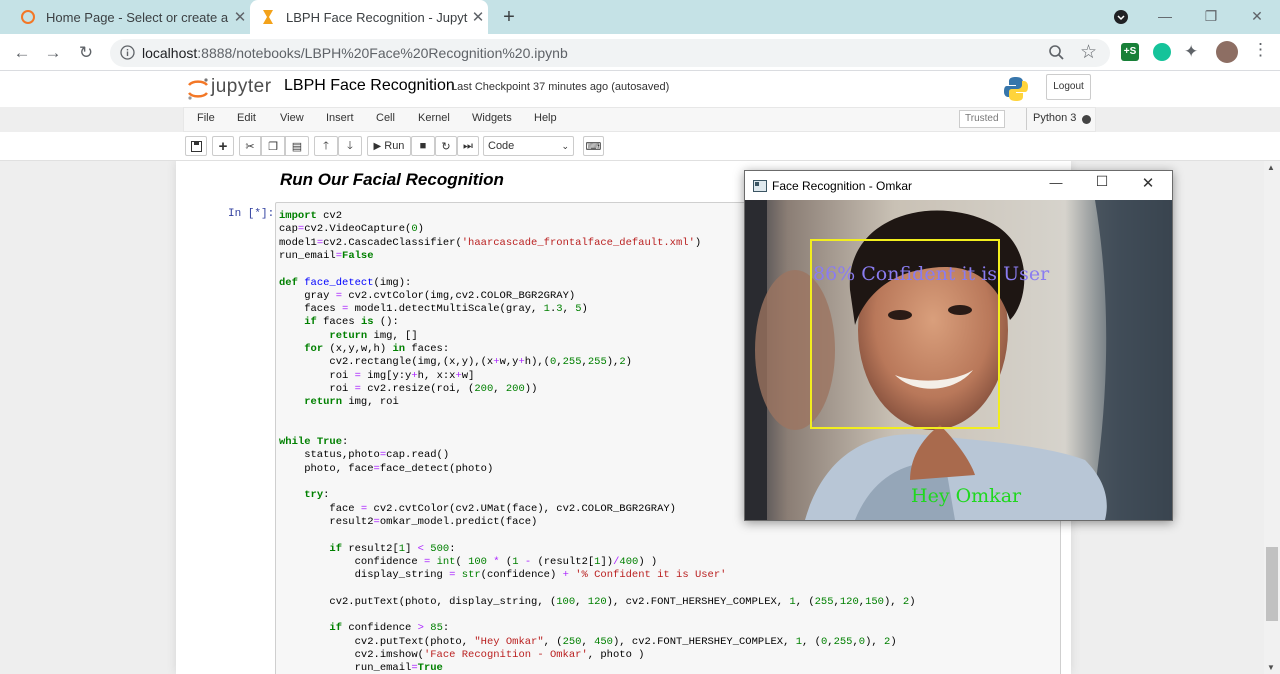  Describe the element at coordinates (22, 53) in the screenshot. I see `back-arrow-icon: ←` at that location.